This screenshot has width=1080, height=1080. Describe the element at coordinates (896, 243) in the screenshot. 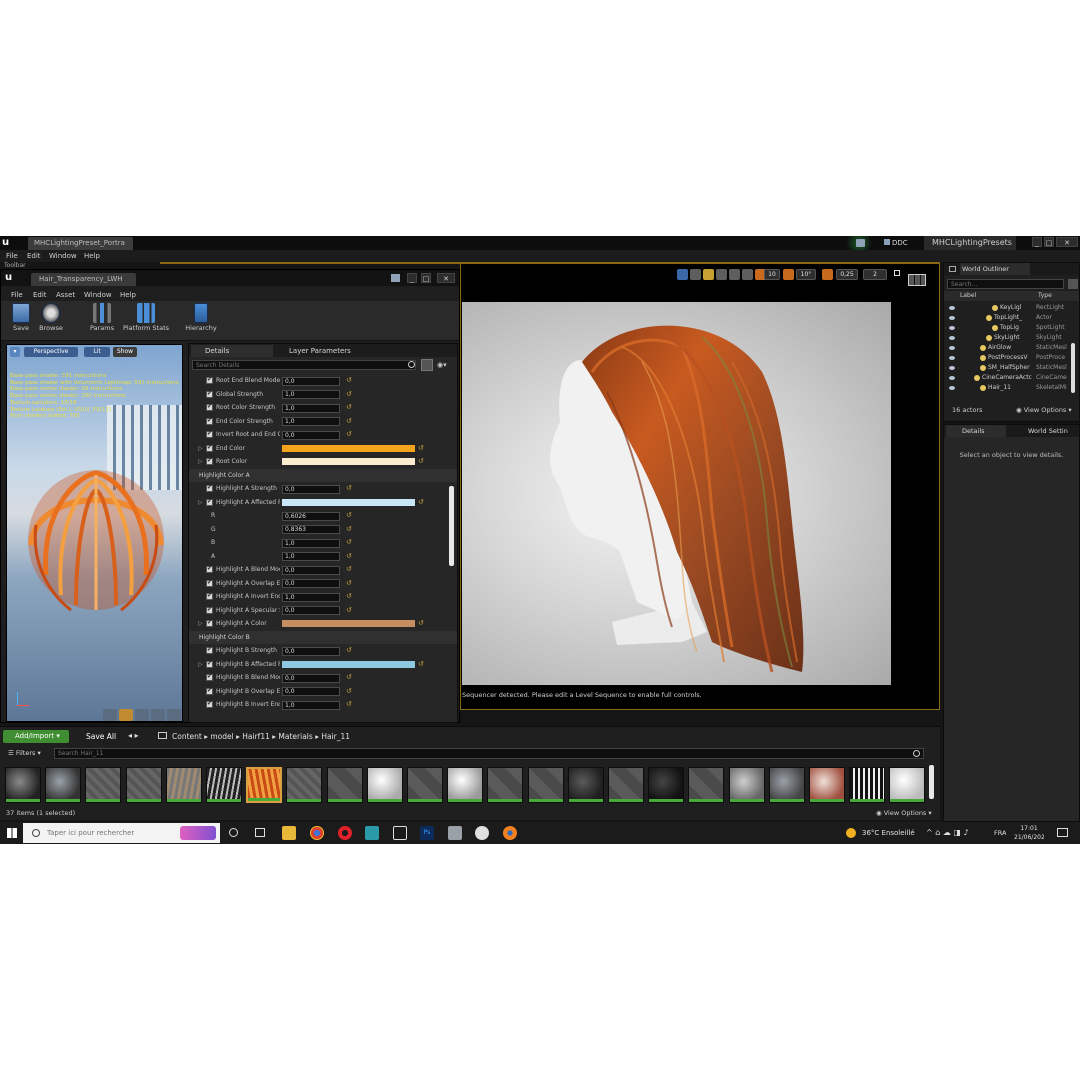

I see `ddc-label: DDC` at that location.